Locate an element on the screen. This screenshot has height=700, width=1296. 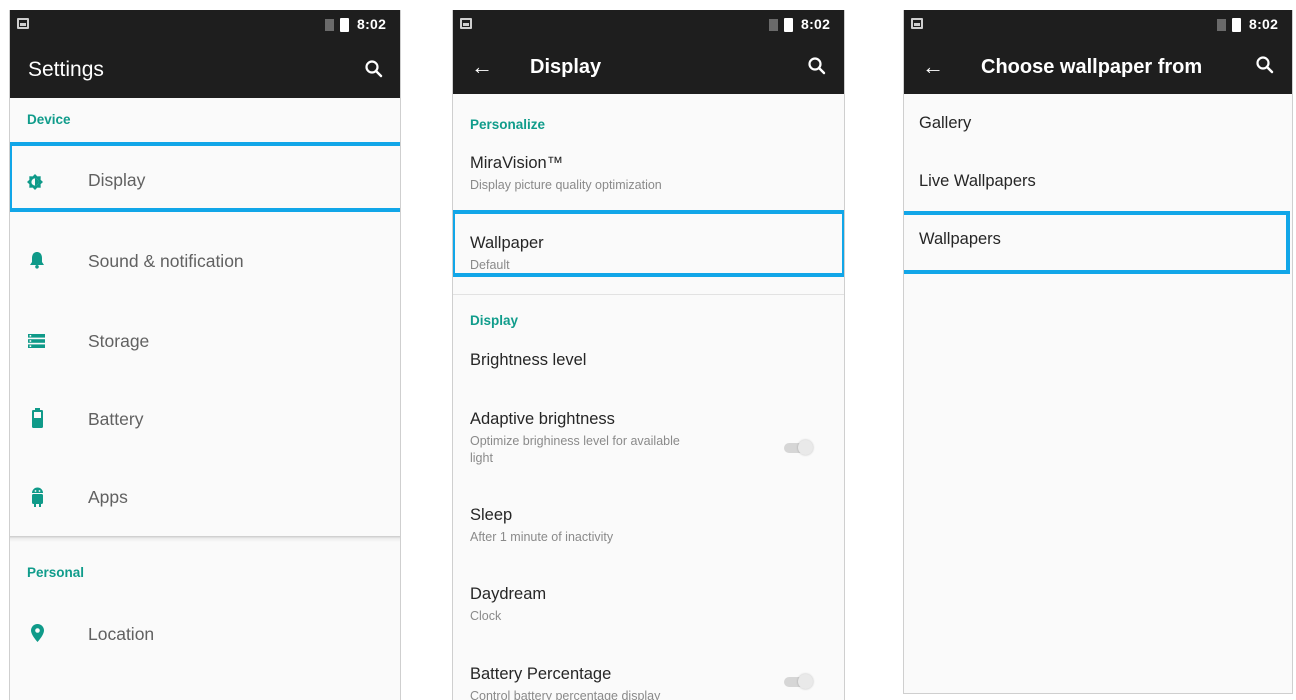
app-bar: ← Display is located at coordinates (648, 67).